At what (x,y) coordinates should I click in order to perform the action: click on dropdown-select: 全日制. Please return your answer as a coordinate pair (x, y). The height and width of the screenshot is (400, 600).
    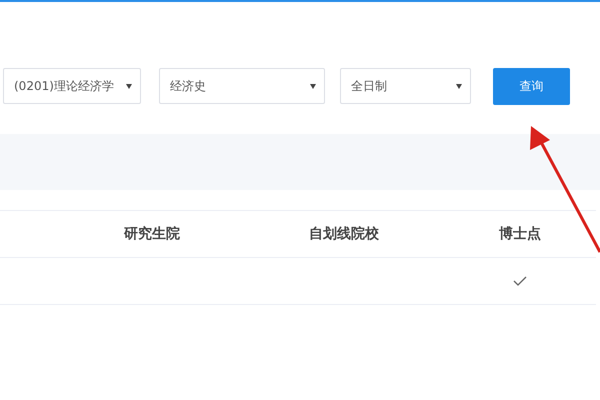
    Looking at the image, I should click on (405, 86).